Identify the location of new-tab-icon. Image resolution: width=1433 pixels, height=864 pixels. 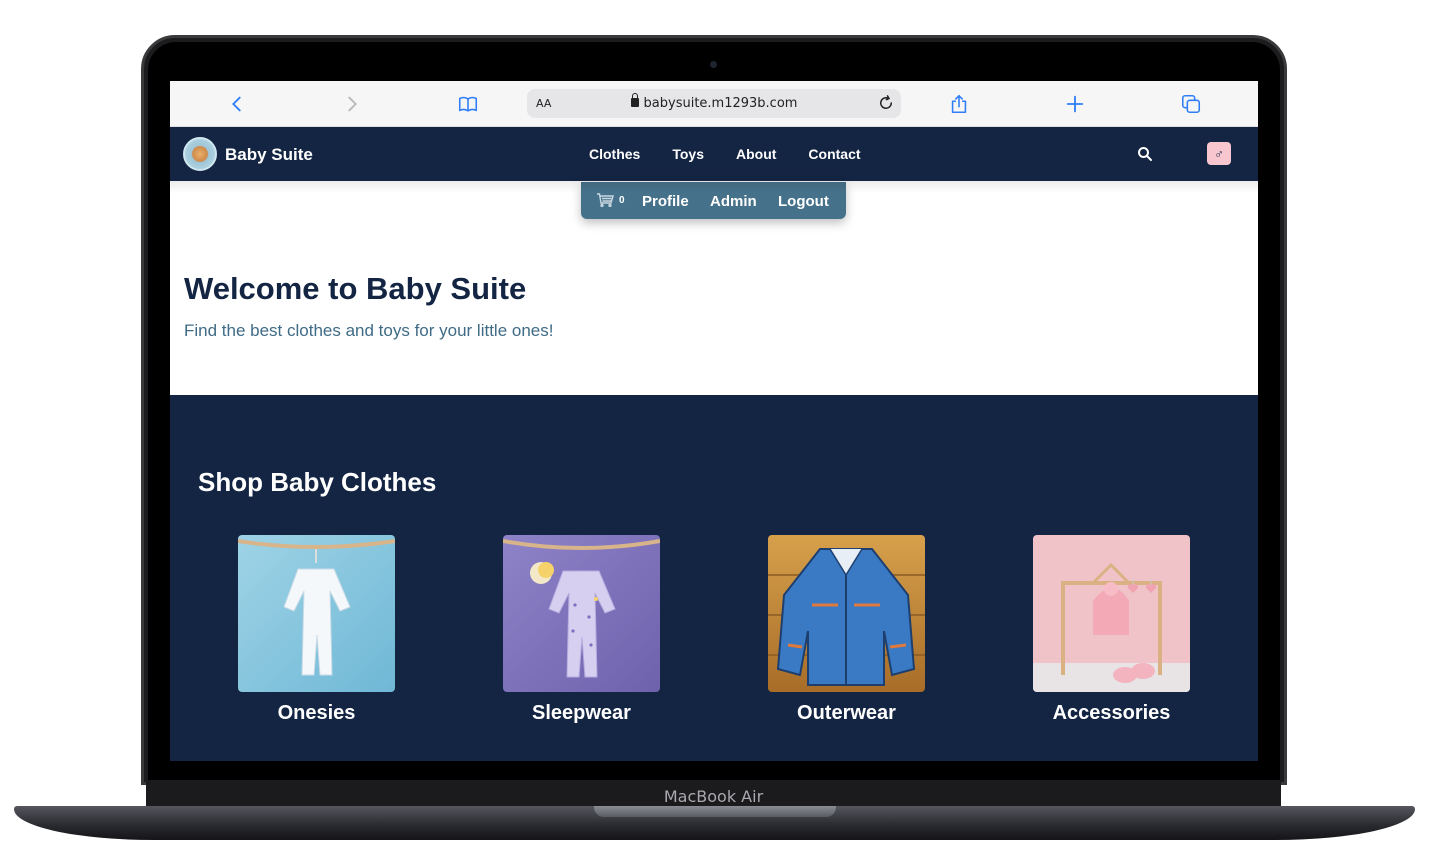
(1075, 104).